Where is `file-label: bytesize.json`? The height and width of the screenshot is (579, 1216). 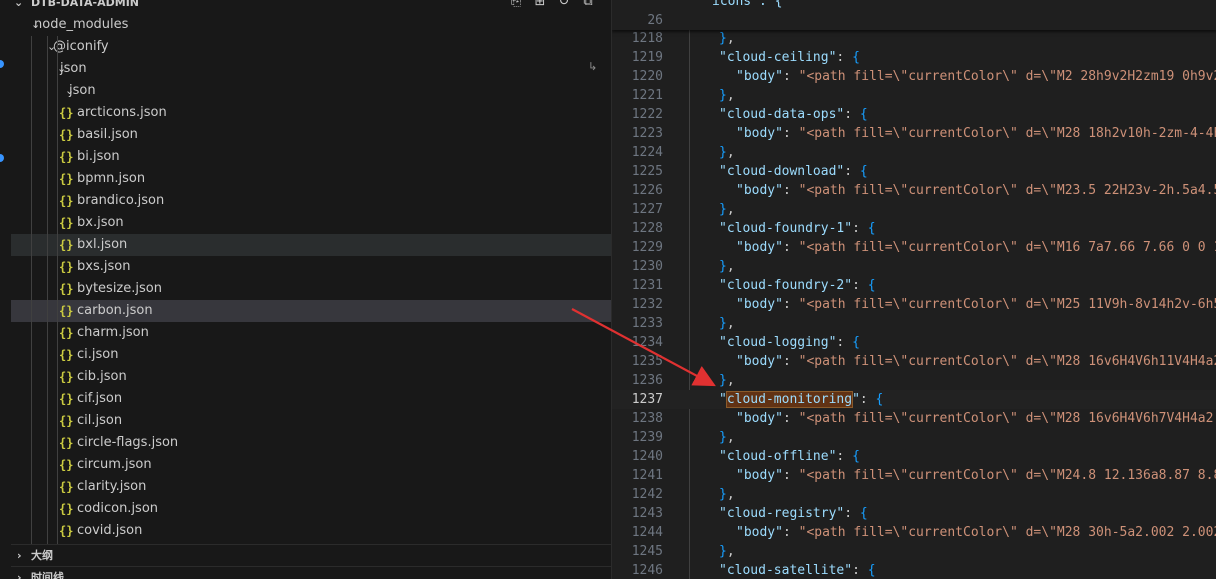
file-label: bytesize.json is located at coordinates (119, 288).